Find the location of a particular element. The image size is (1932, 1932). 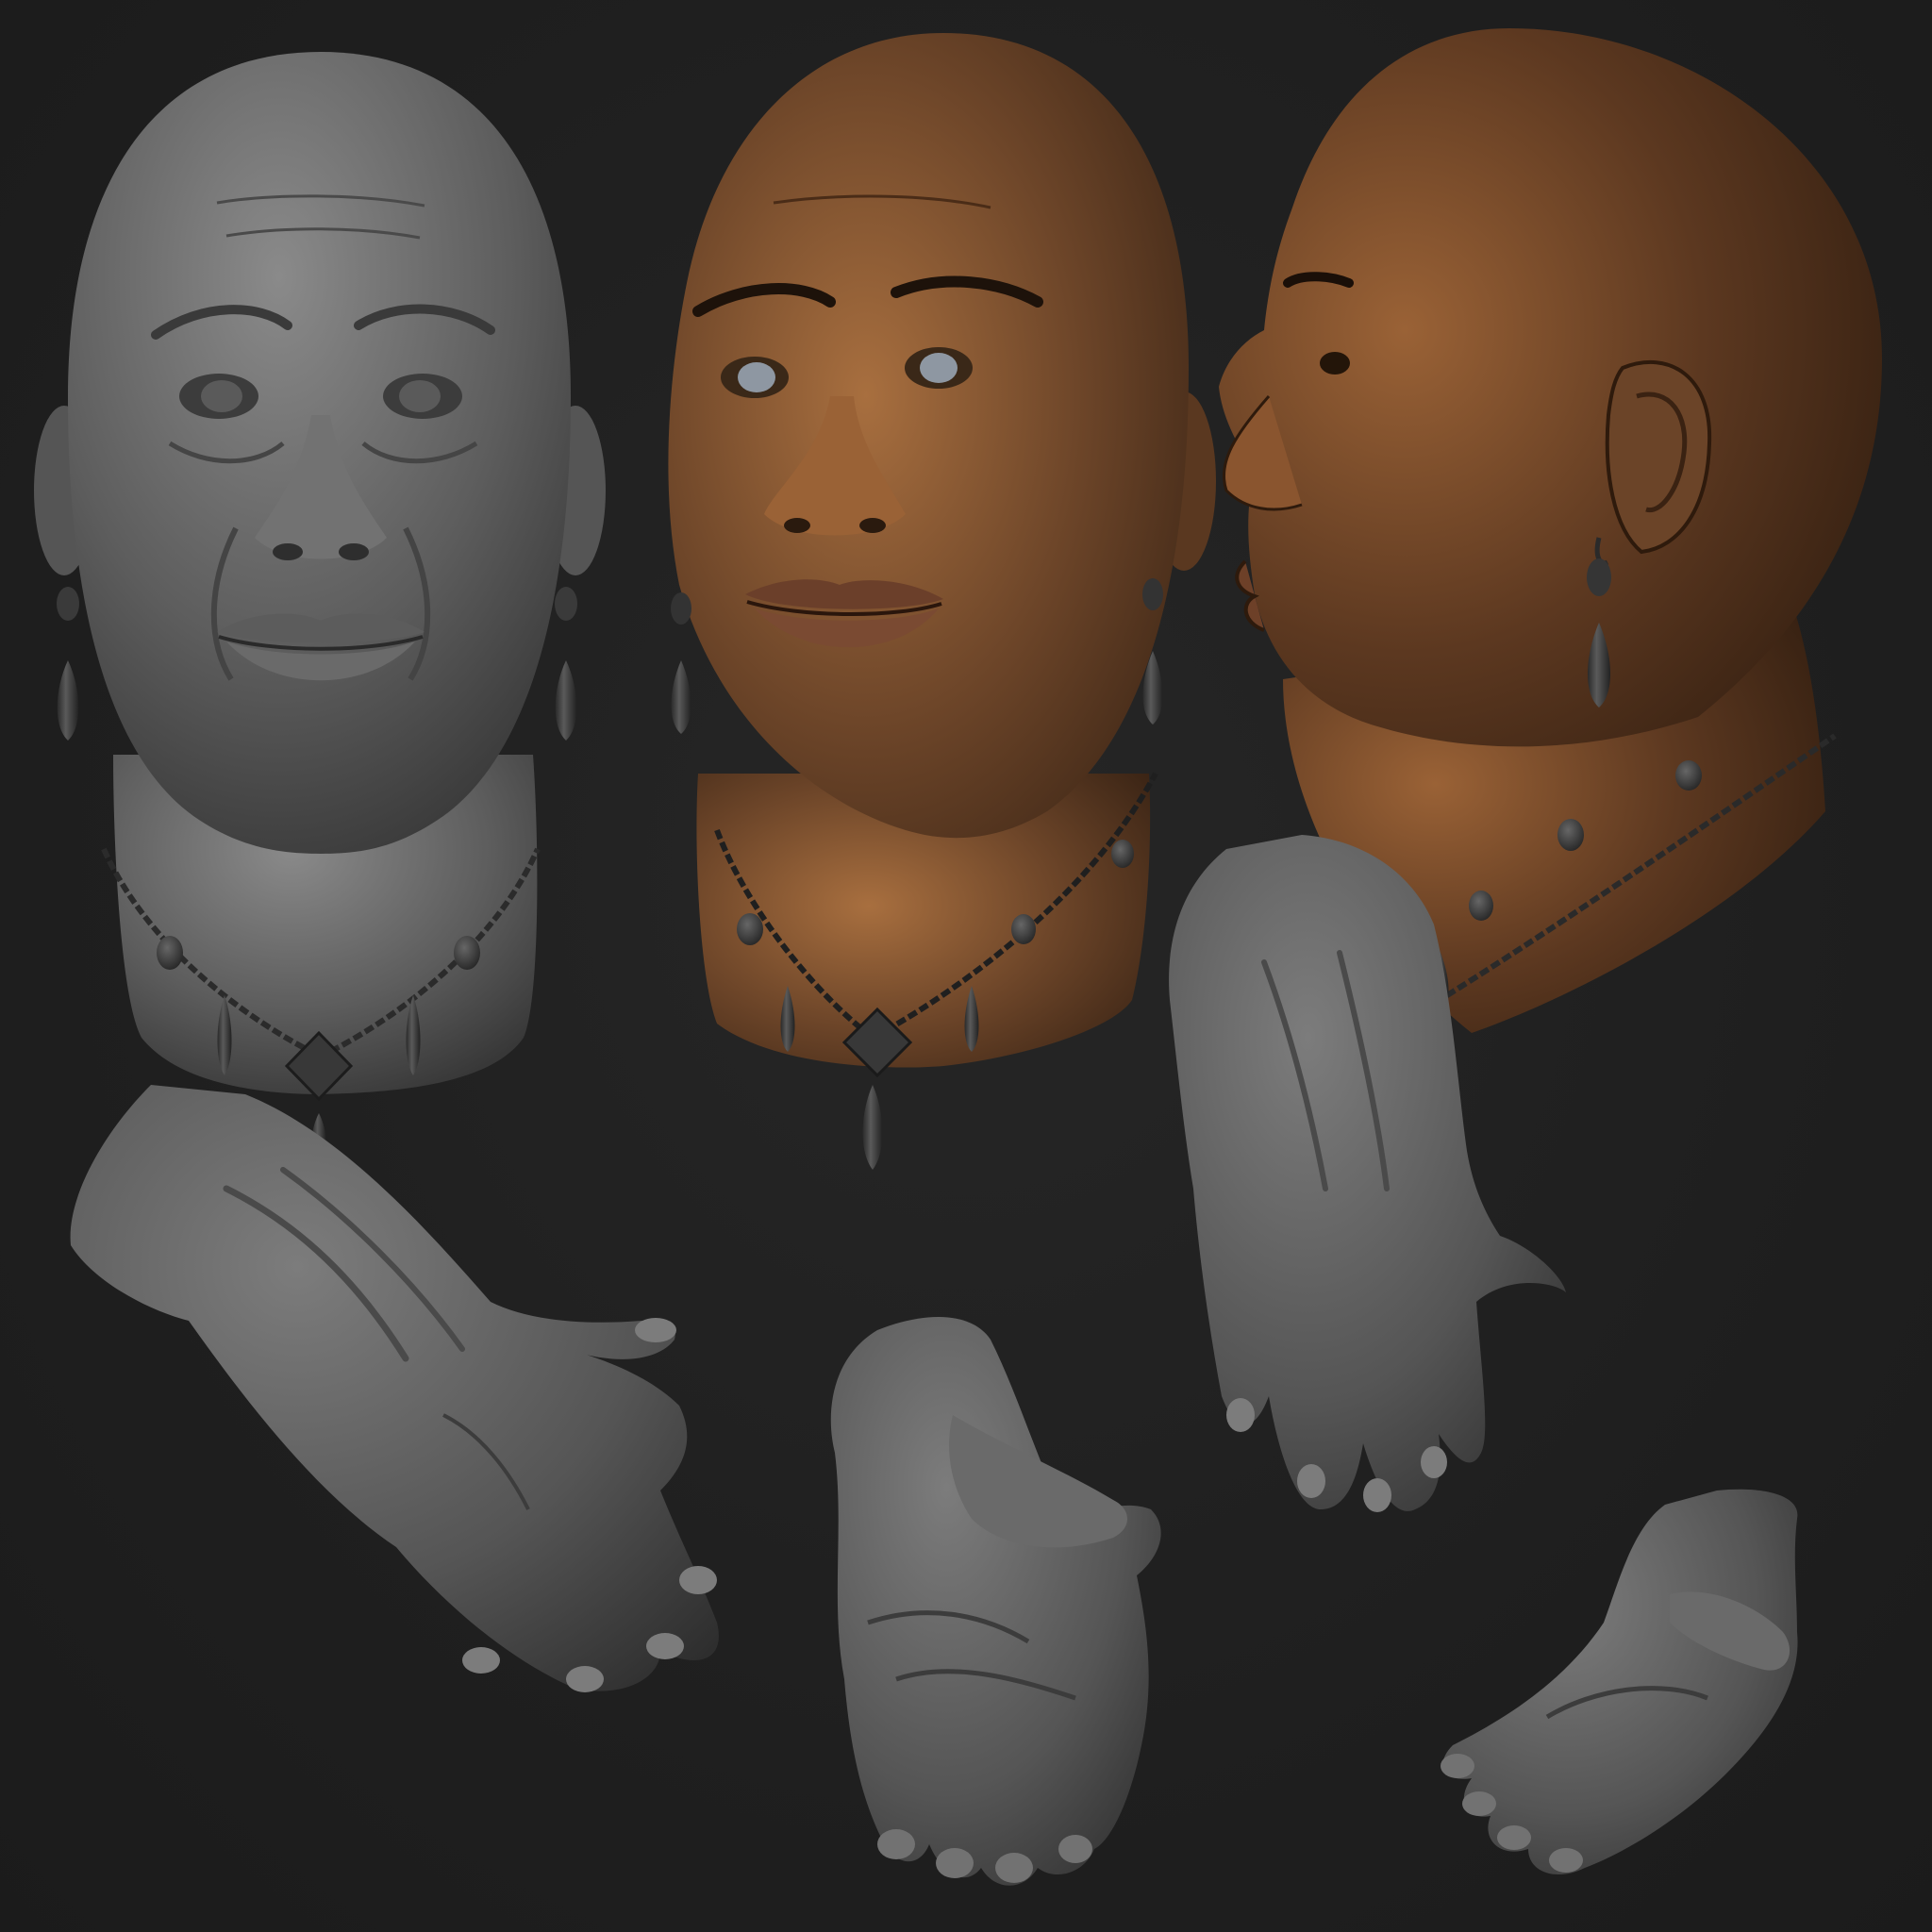

hand-palm-center is located at coordinates (996, 1601).